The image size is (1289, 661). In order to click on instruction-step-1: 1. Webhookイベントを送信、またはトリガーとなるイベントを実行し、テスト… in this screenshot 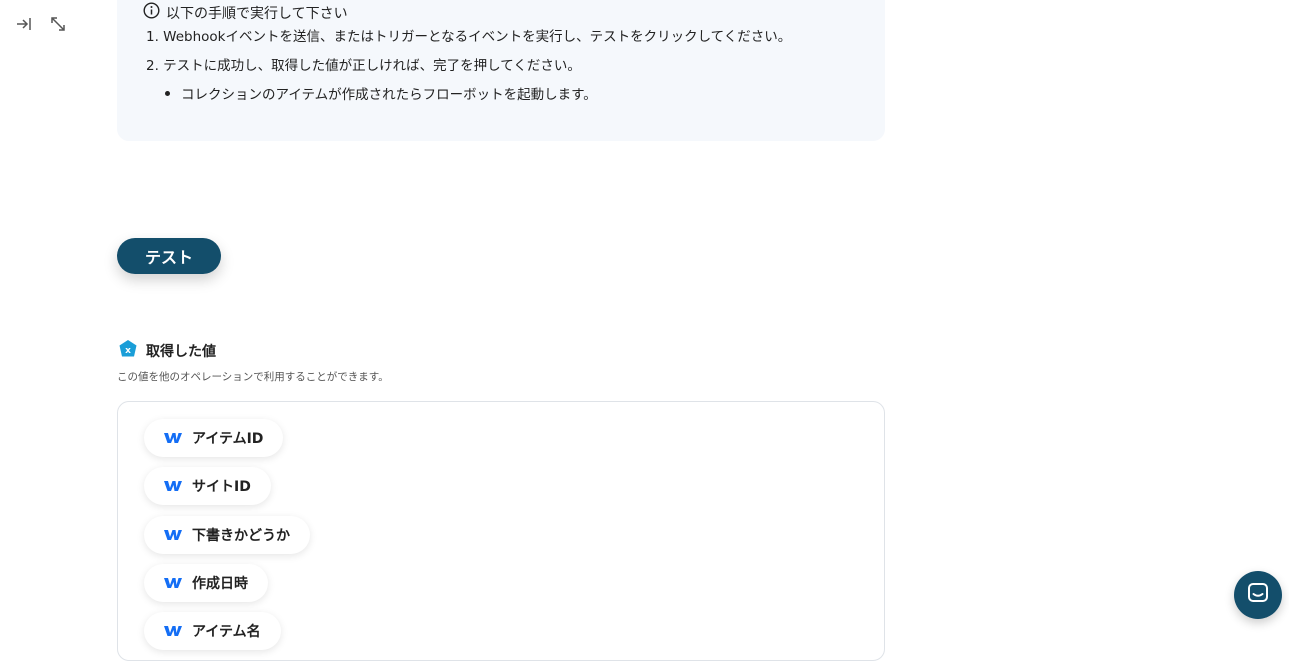, I will do `click(469, 37)`.